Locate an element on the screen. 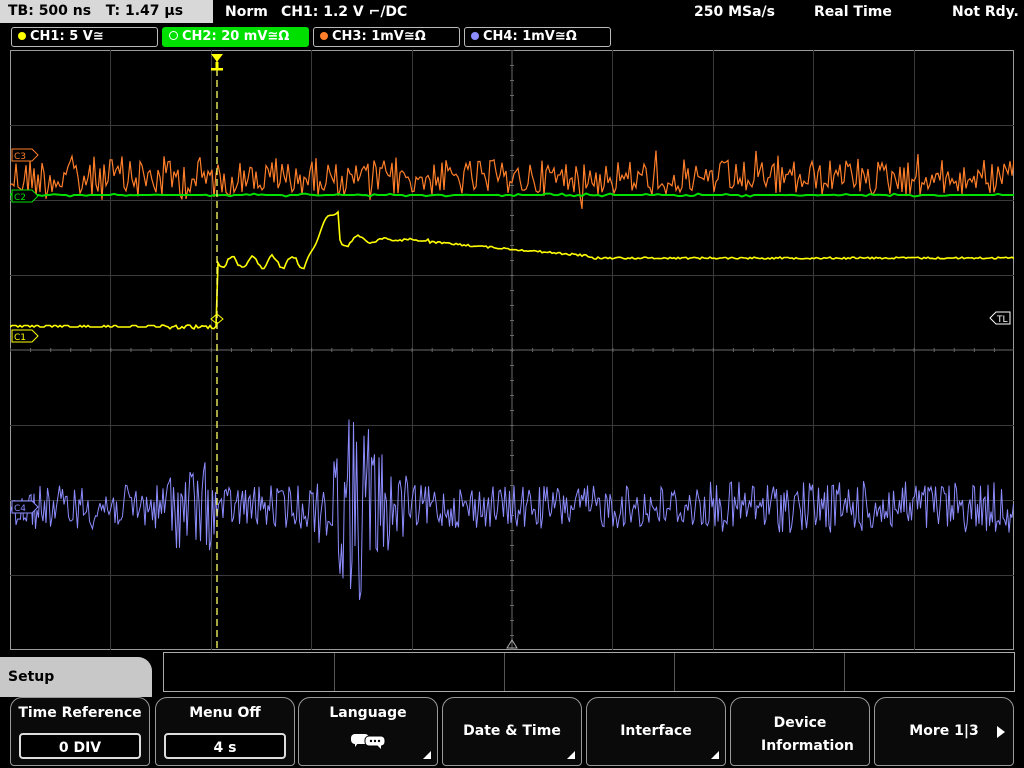 This screenshot has height=768, width=1024. time-reference-softkey: Time Reference 0 DIV is located at coordinates (80, 731).